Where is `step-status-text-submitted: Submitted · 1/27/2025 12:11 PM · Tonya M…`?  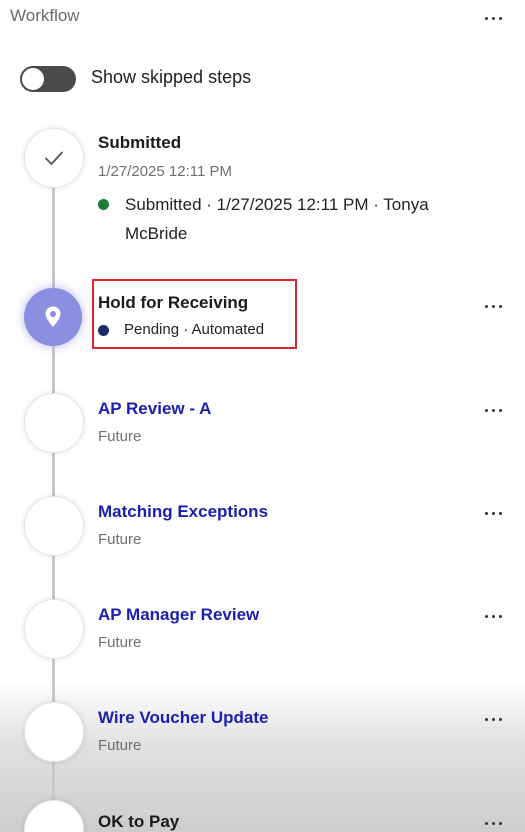 step-status-text-submitted: Submitted · 1/27/2025 12:11 PM · Tonya M… is located at coordinates (277, 219).